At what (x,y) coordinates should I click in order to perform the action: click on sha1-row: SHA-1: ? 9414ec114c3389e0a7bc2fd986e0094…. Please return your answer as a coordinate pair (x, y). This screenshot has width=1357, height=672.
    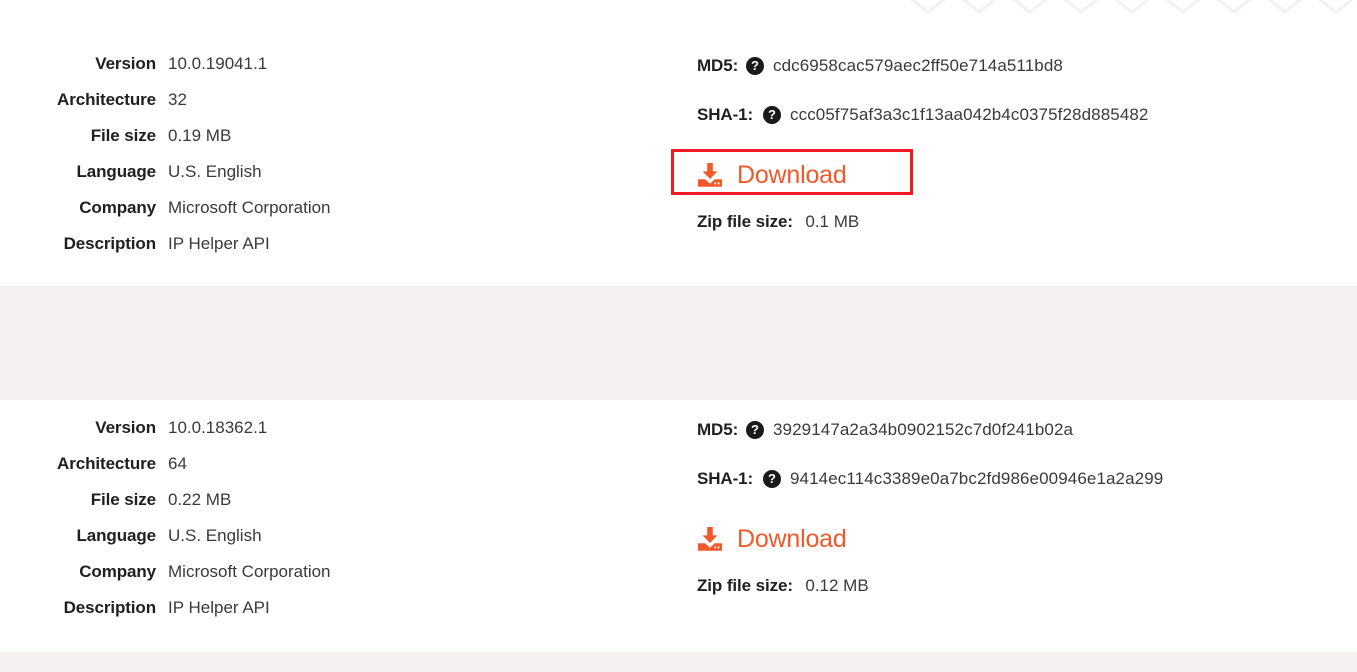
    Looking at the image, I should click on (930, 479).